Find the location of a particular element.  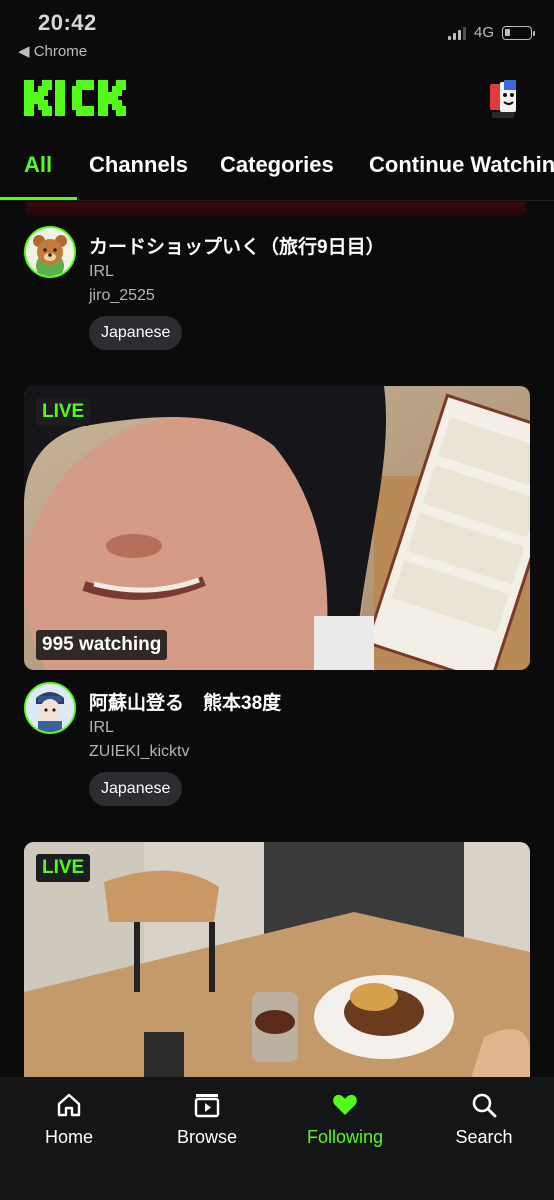

status-bar: 20:42 ◀ Chrome 4G is located at coordinates (277, 30).